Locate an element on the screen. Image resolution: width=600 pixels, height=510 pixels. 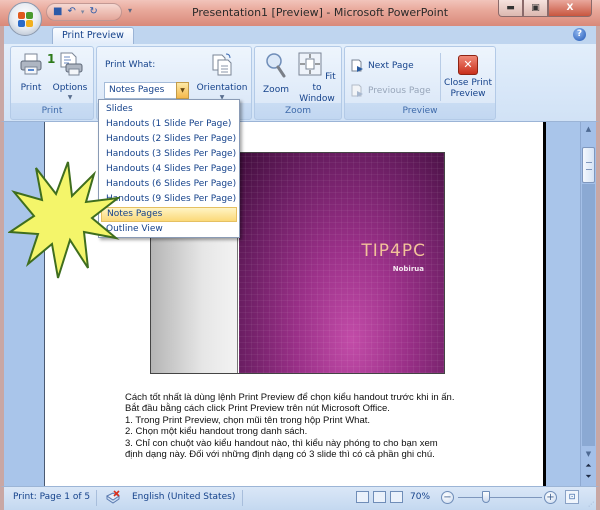
scroll-up-icon: ▲ is located at coordinates (588, 129).